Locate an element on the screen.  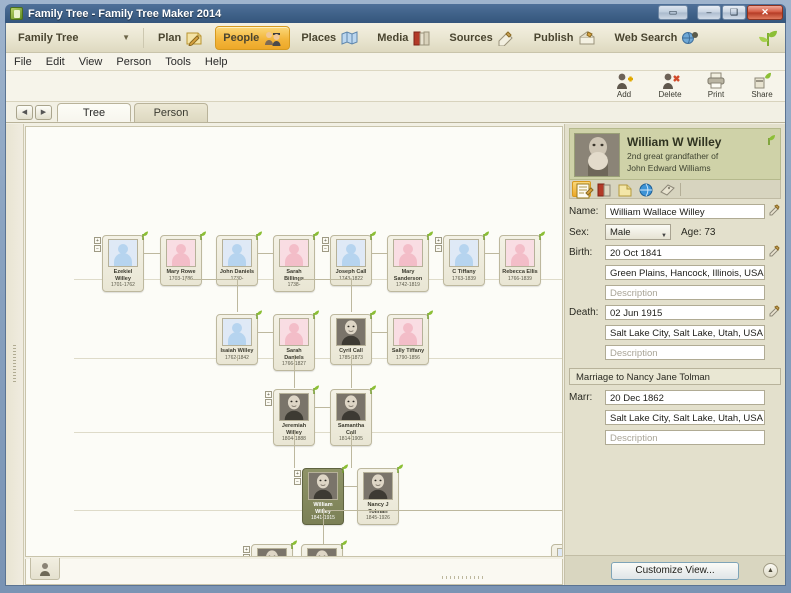
nav-item-plan: Plan is located at coordinates (181, 38).